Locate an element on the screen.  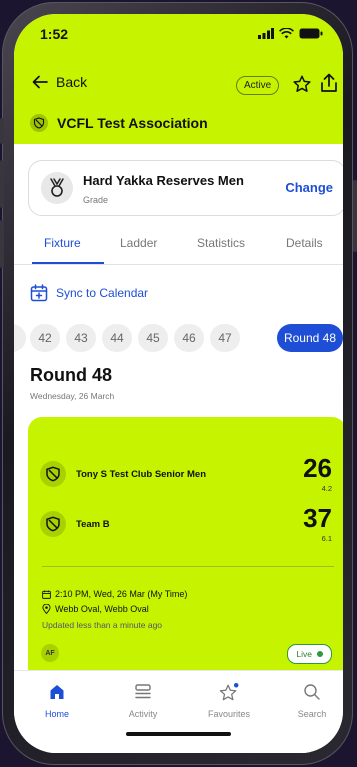
search-icon is located at coordinates (312, 692).